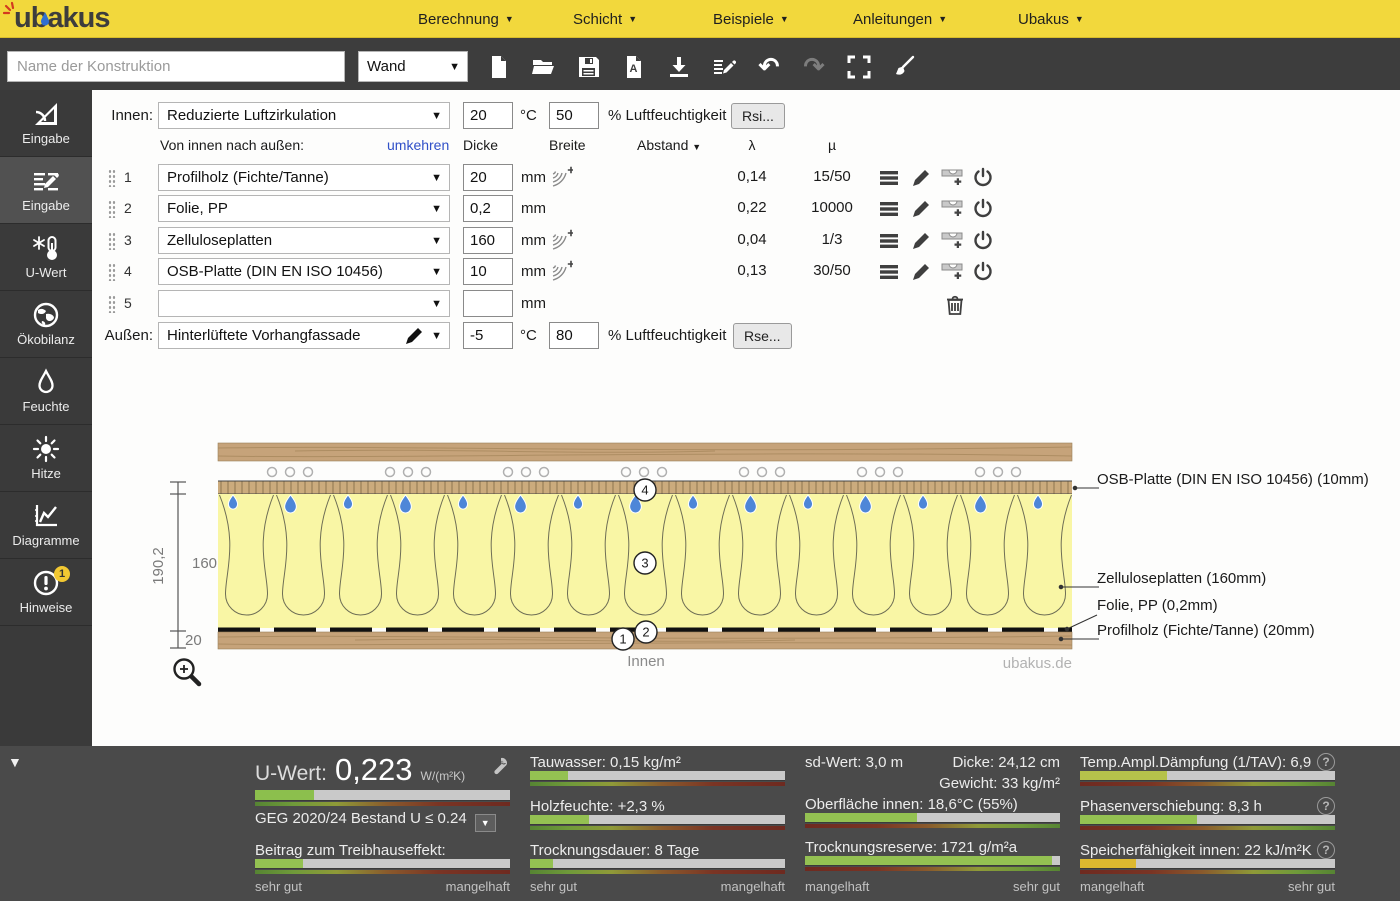 Image resolution: width=1400 pixels, height=901 pixels. What do you see at coordinates (669, 145) in the screenshot?
I see `col-abstand-dropdown: Abstand ▼` at bounding box center [669, 145].